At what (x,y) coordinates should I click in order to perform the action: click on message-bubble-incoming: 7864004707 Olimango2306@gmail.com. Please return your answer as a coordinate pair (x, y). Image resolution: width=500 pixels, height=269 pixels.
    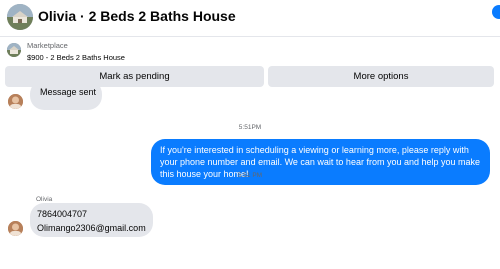
    Looking at the image, I should click on (91, 220).